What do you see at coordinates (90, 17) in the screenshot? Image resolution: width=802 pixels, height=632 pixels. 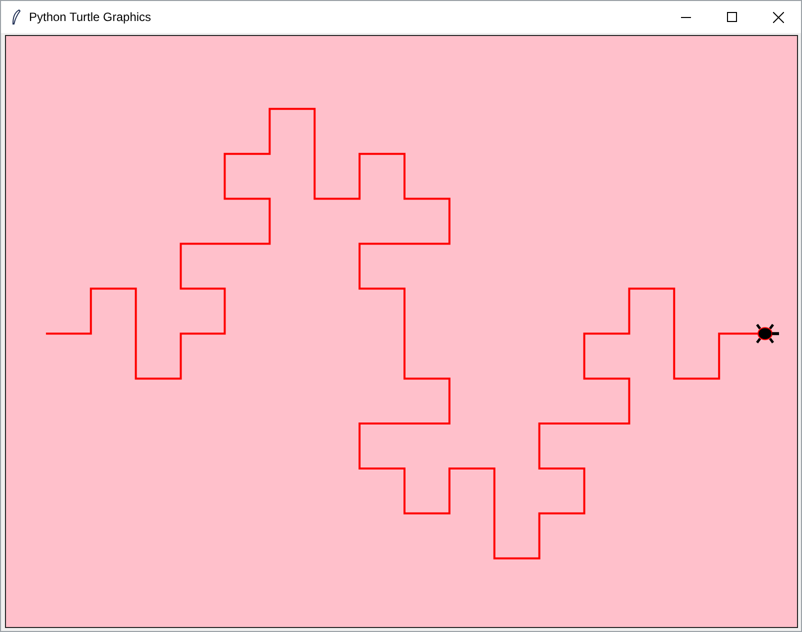 I see `window-title: Python Turtle Graphics` at bounding box center [90, 17].